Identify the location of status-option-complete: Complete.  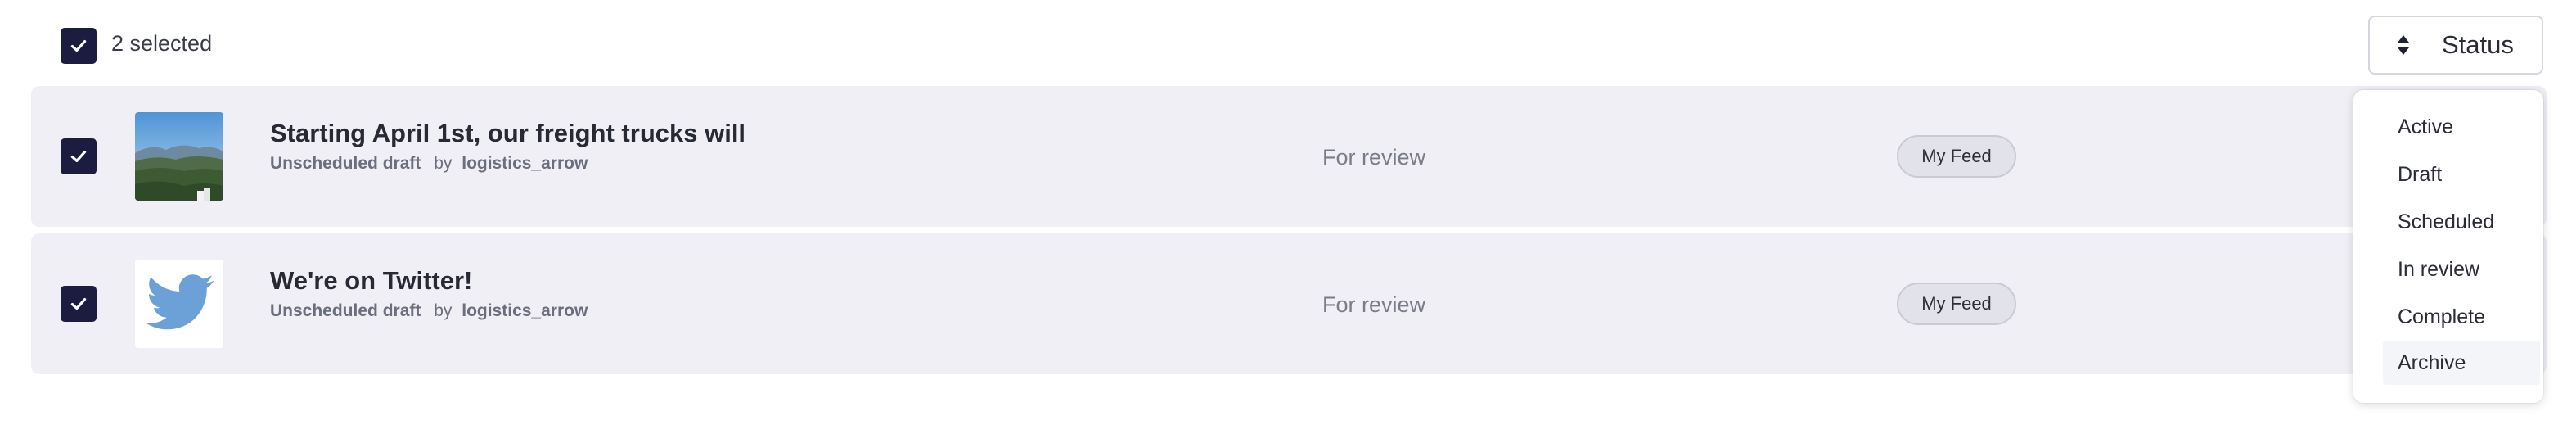
(2461, 317).